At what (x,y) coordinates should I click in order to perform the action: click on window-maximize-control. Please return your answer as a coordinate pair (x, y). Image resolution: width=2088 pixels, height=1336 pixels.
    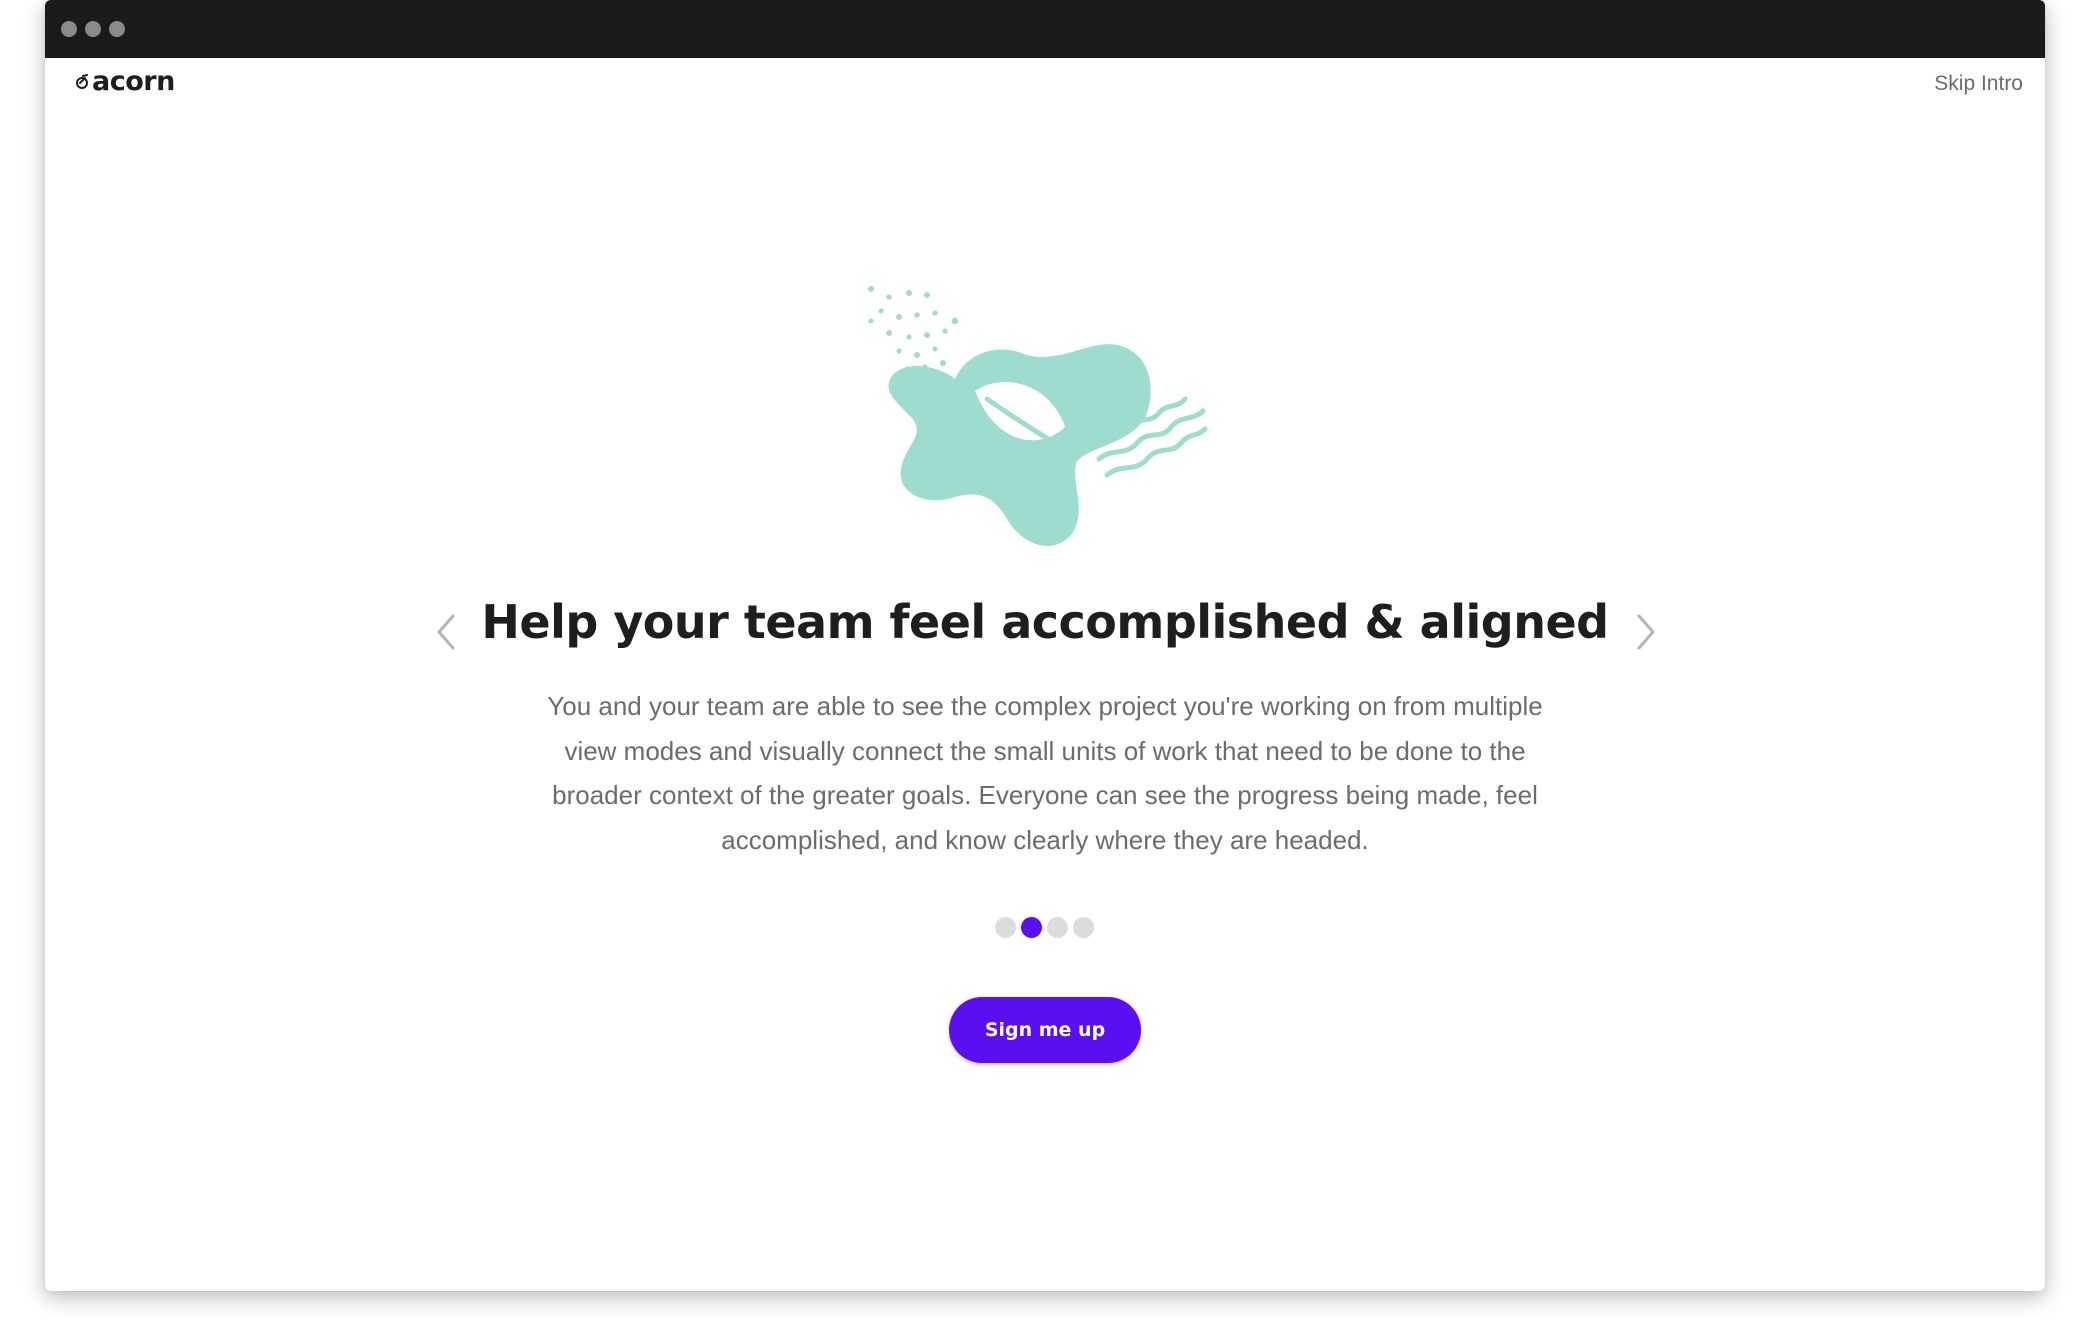
    Looking at the image, I should click on (117, 29).